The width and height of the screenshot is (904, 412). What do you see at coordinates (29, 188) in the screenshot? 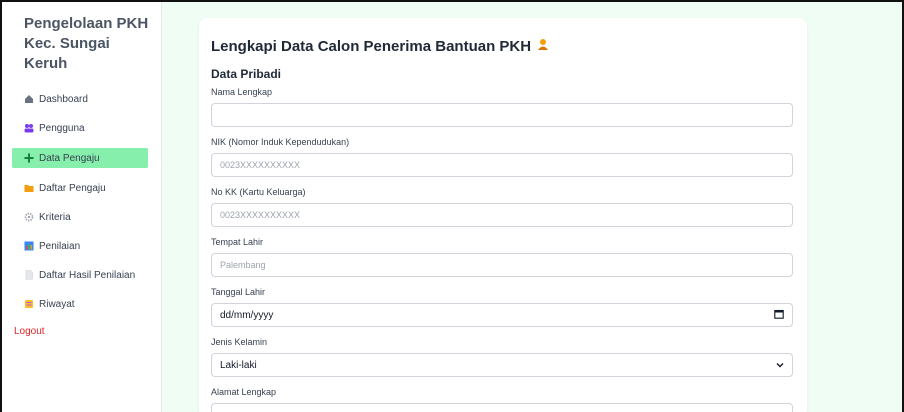
I see `folder-icon` at bounding box center [29, 188].